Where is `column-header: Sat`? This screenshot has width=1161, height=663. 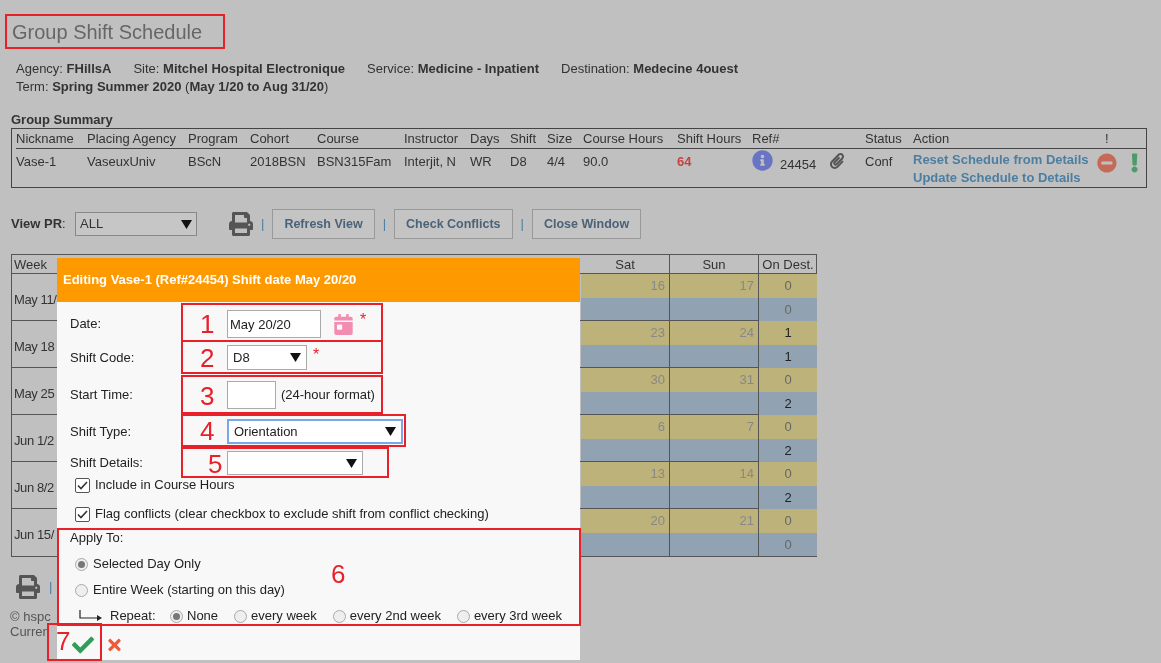
column-header: Sat is located at coordinates (625, 264).